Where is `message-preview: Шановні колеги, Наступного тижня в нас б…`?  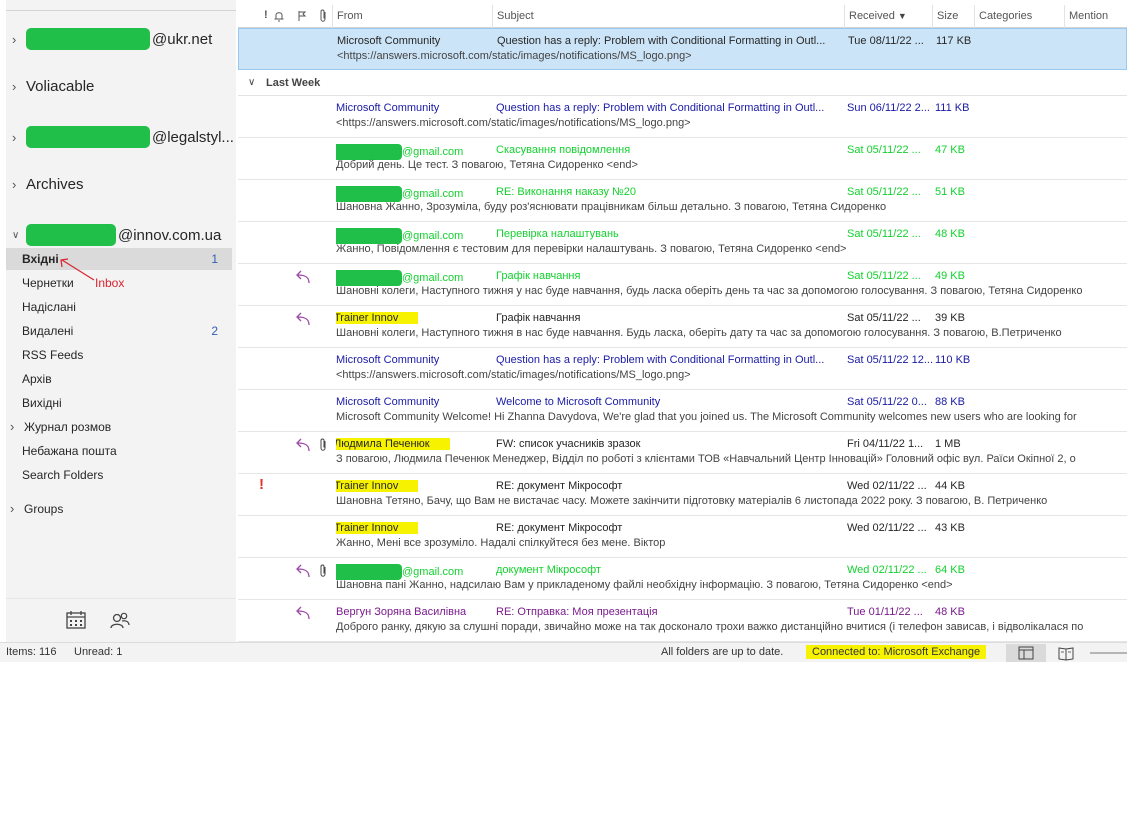 message-preview: Шановні колеги, Наступного тижня в нас б… is located at coordinates (699, 333).